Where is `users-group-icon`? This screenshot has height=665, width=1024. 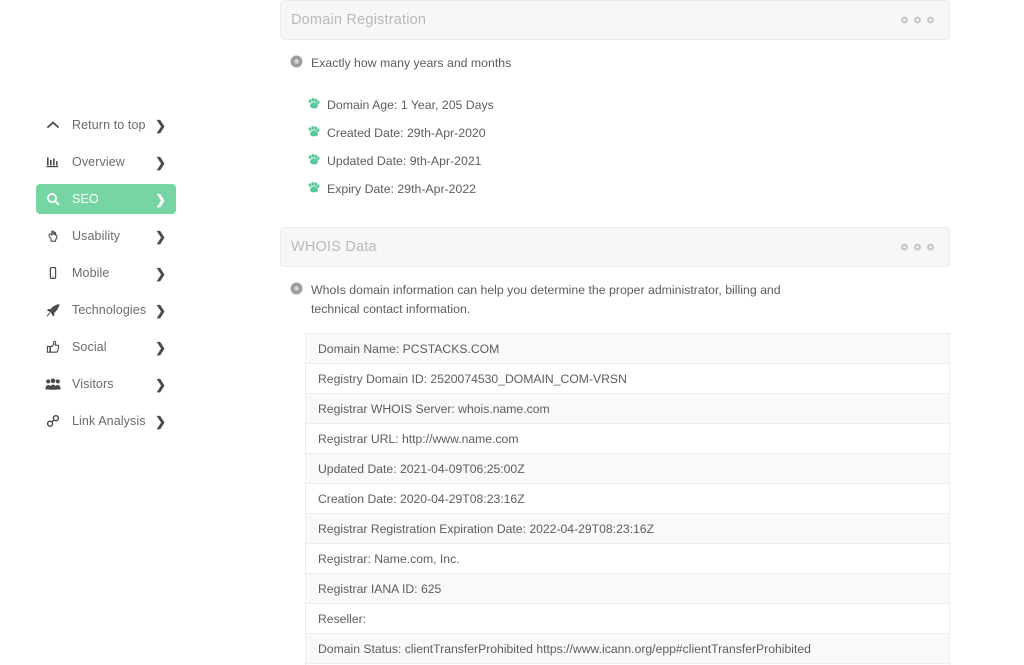 users-group-icon is located at coordinates (53, 384).